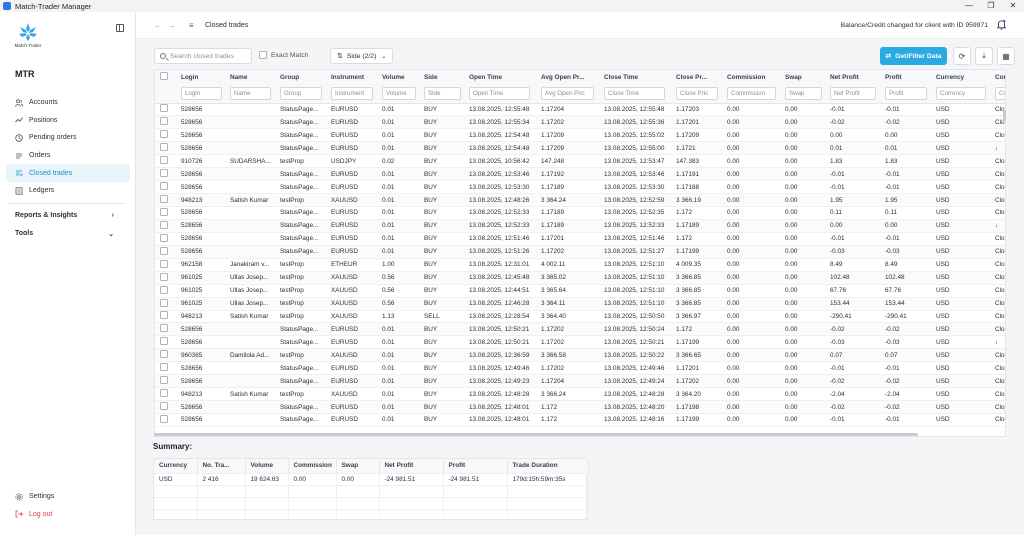 This screenshot has width=1024, height=535. Describe the element at coordinates (961, 77) in the screenshot. I see `column-header: Currency` at that location.